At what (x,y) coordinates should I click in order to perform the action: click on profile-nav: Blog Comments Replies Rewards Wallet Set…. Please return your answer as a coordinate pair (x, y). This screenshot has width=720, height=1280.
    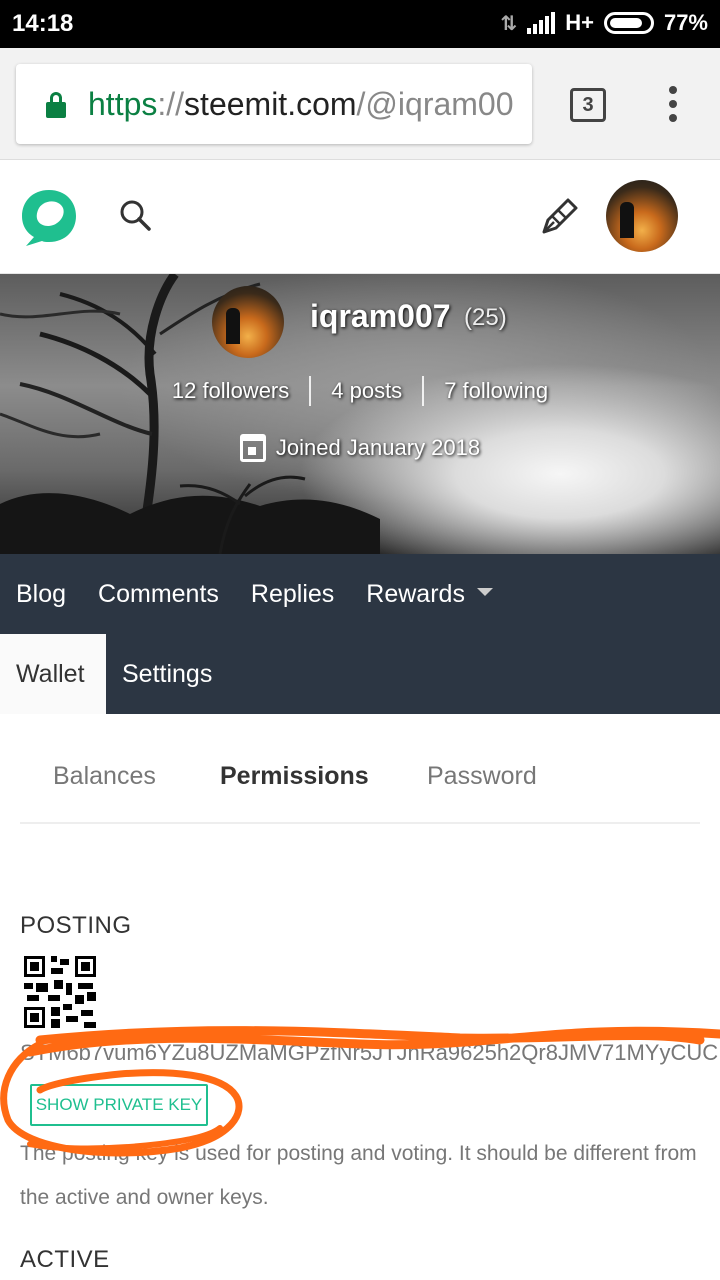
    Looking at the image, I should click on (360, 634).